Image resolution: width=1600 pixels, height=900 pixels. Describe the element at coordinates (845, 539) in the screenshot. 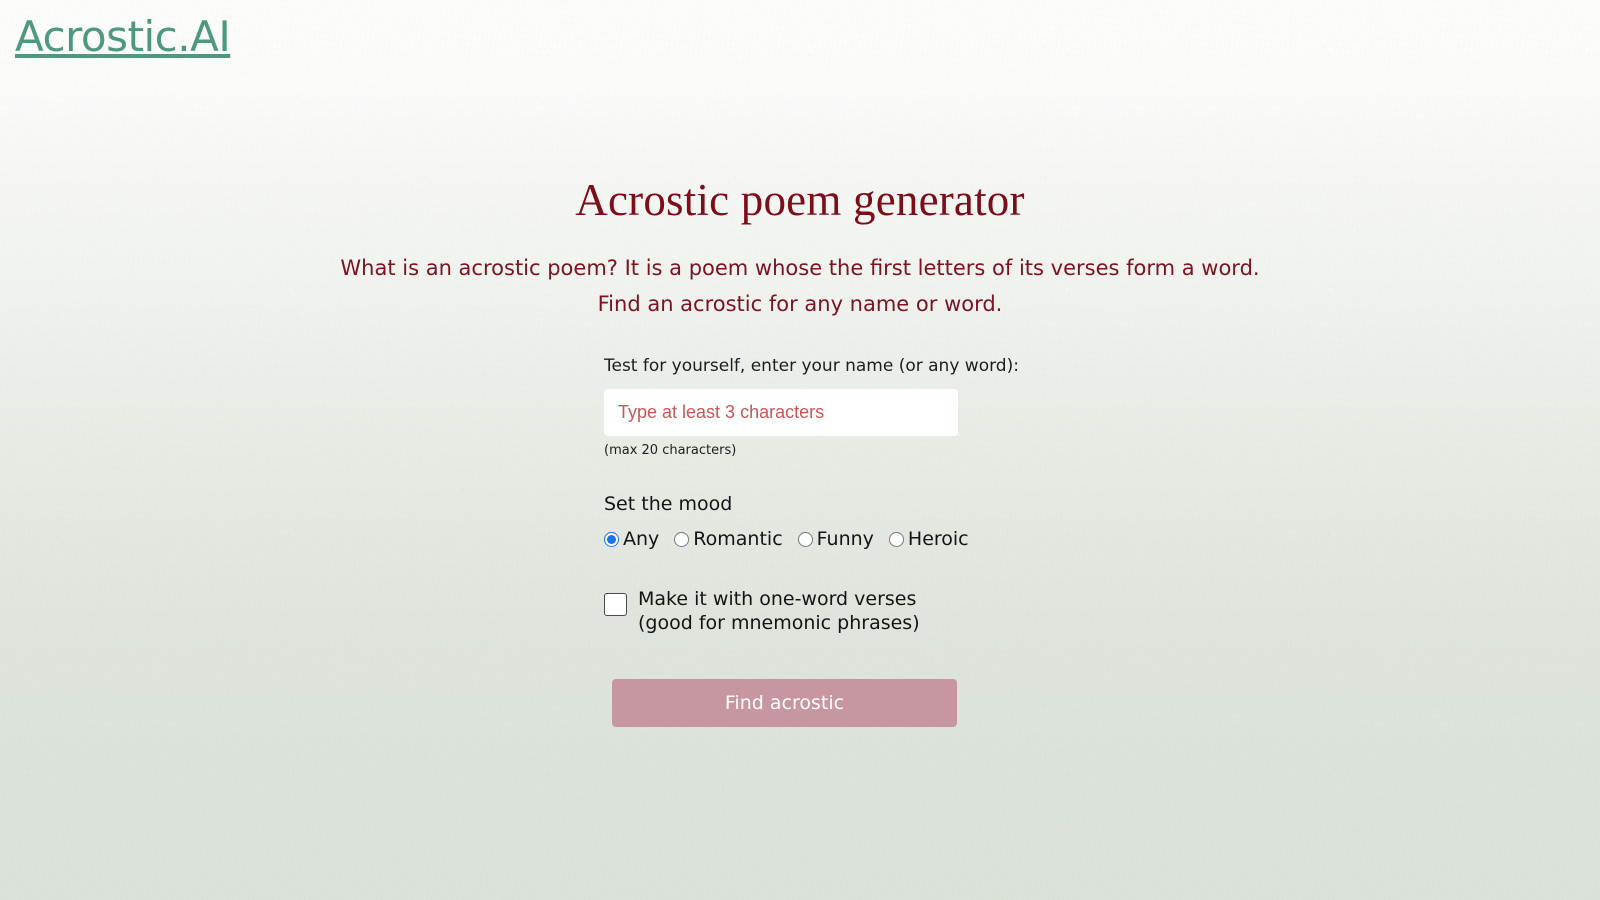

I see `mood-label-funny: Funny` at that location.